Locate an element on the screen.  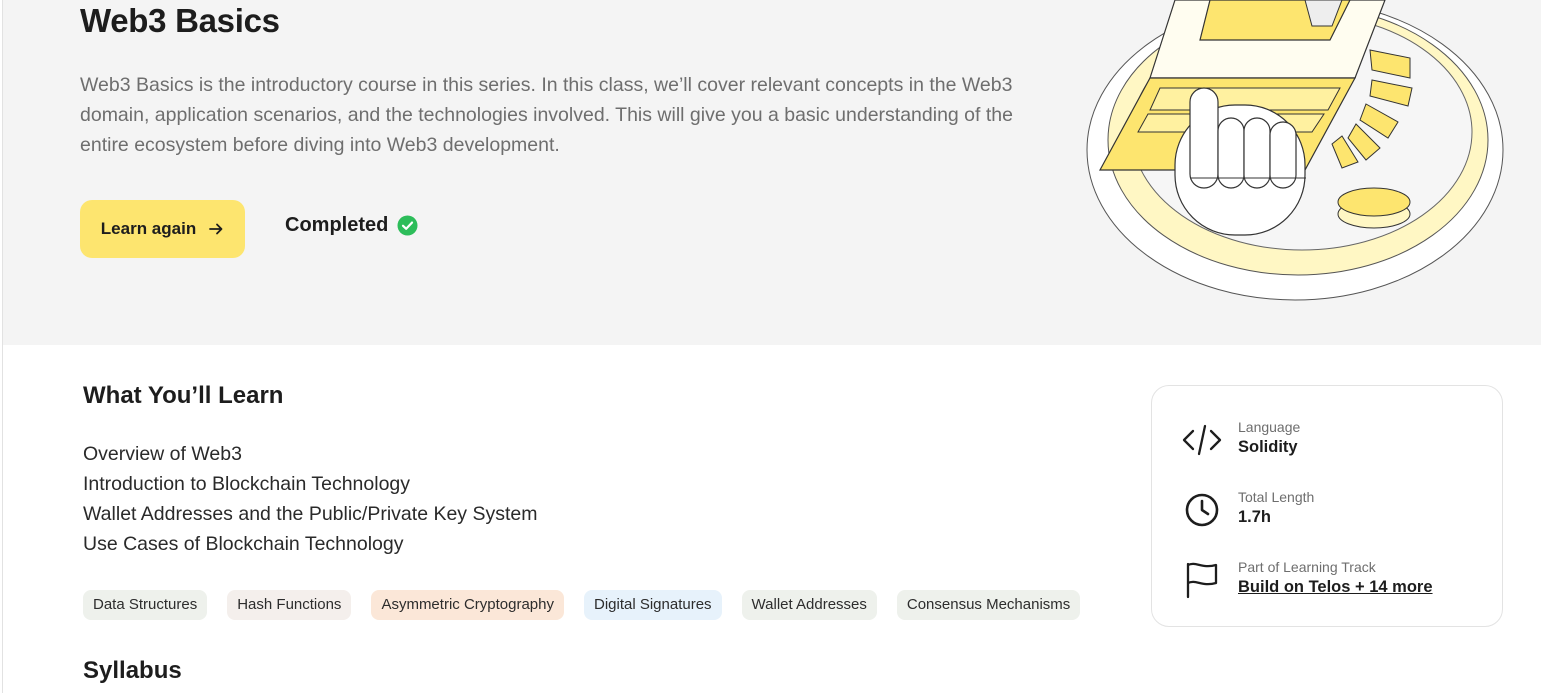
language-row: Language Solidity is located at coordinates (1241, 439).